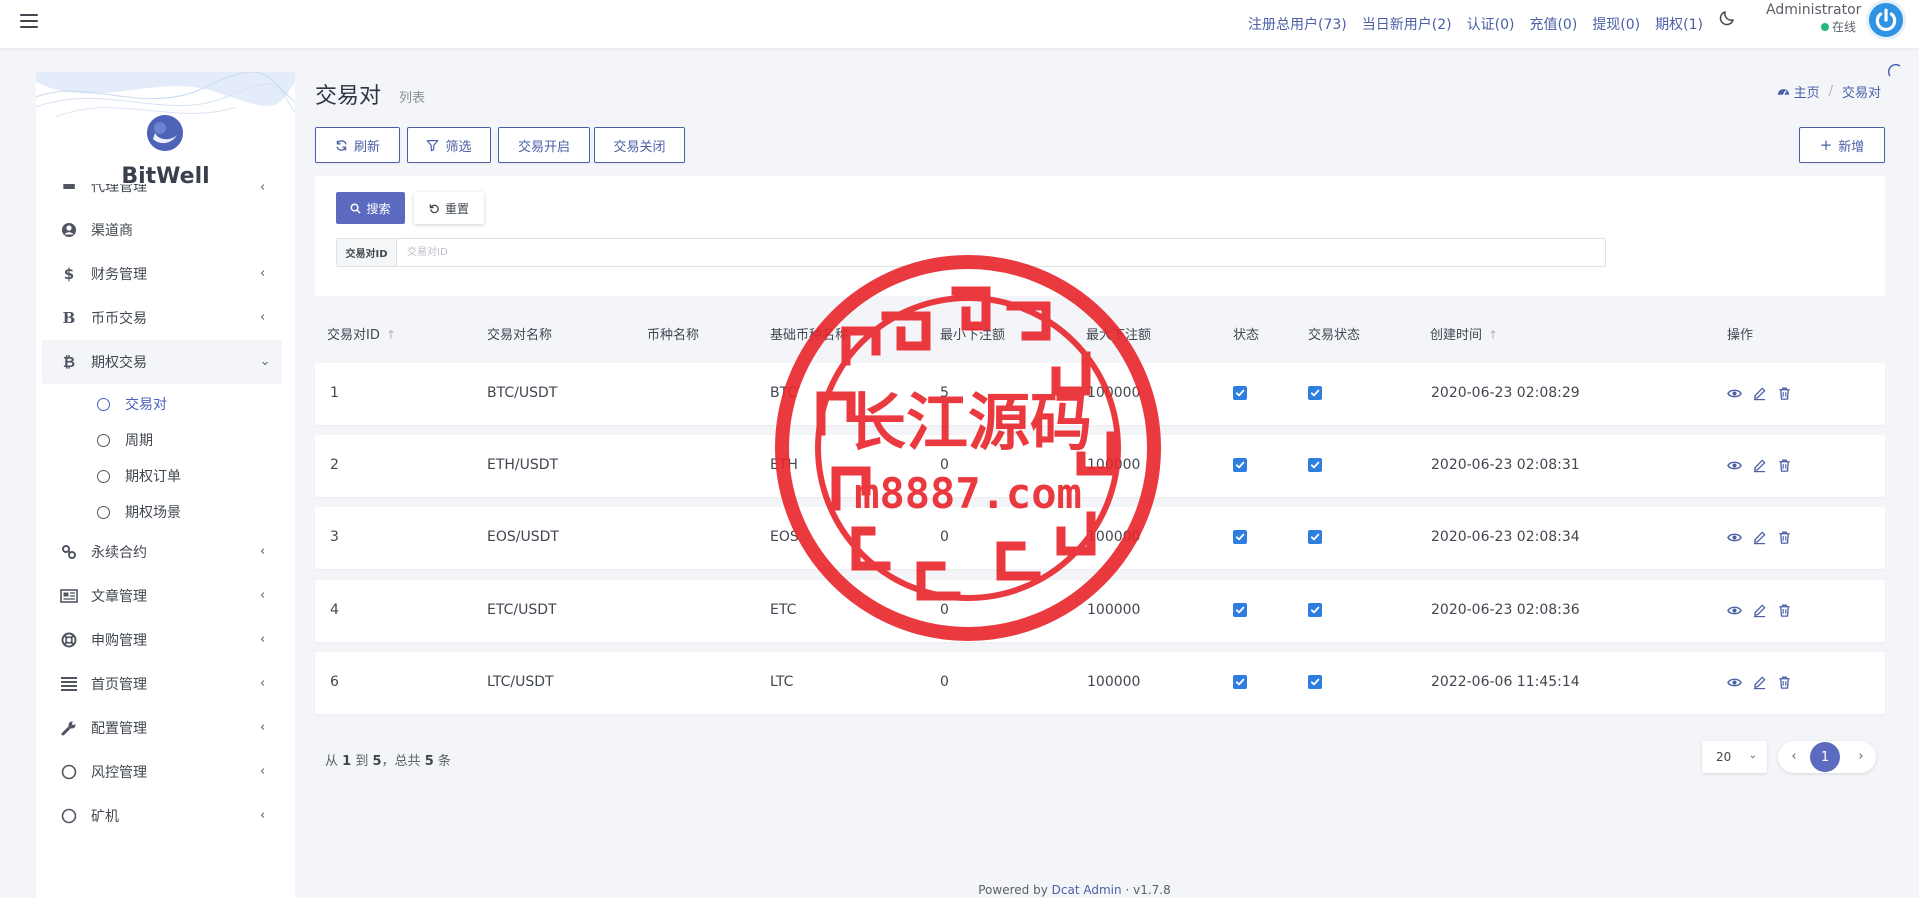 The height and width of the screenshot is (898, 1919). I want to click on sidebar-item-articles: 文章管理 ‹, so click(162, 596).